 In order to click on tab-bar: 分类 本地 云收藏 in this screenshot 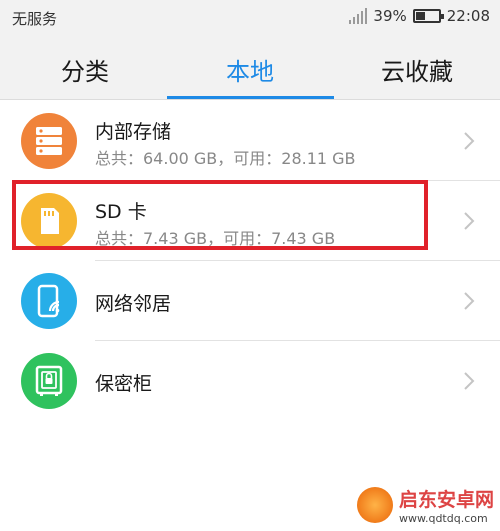, I will do `click(250, 67)`.